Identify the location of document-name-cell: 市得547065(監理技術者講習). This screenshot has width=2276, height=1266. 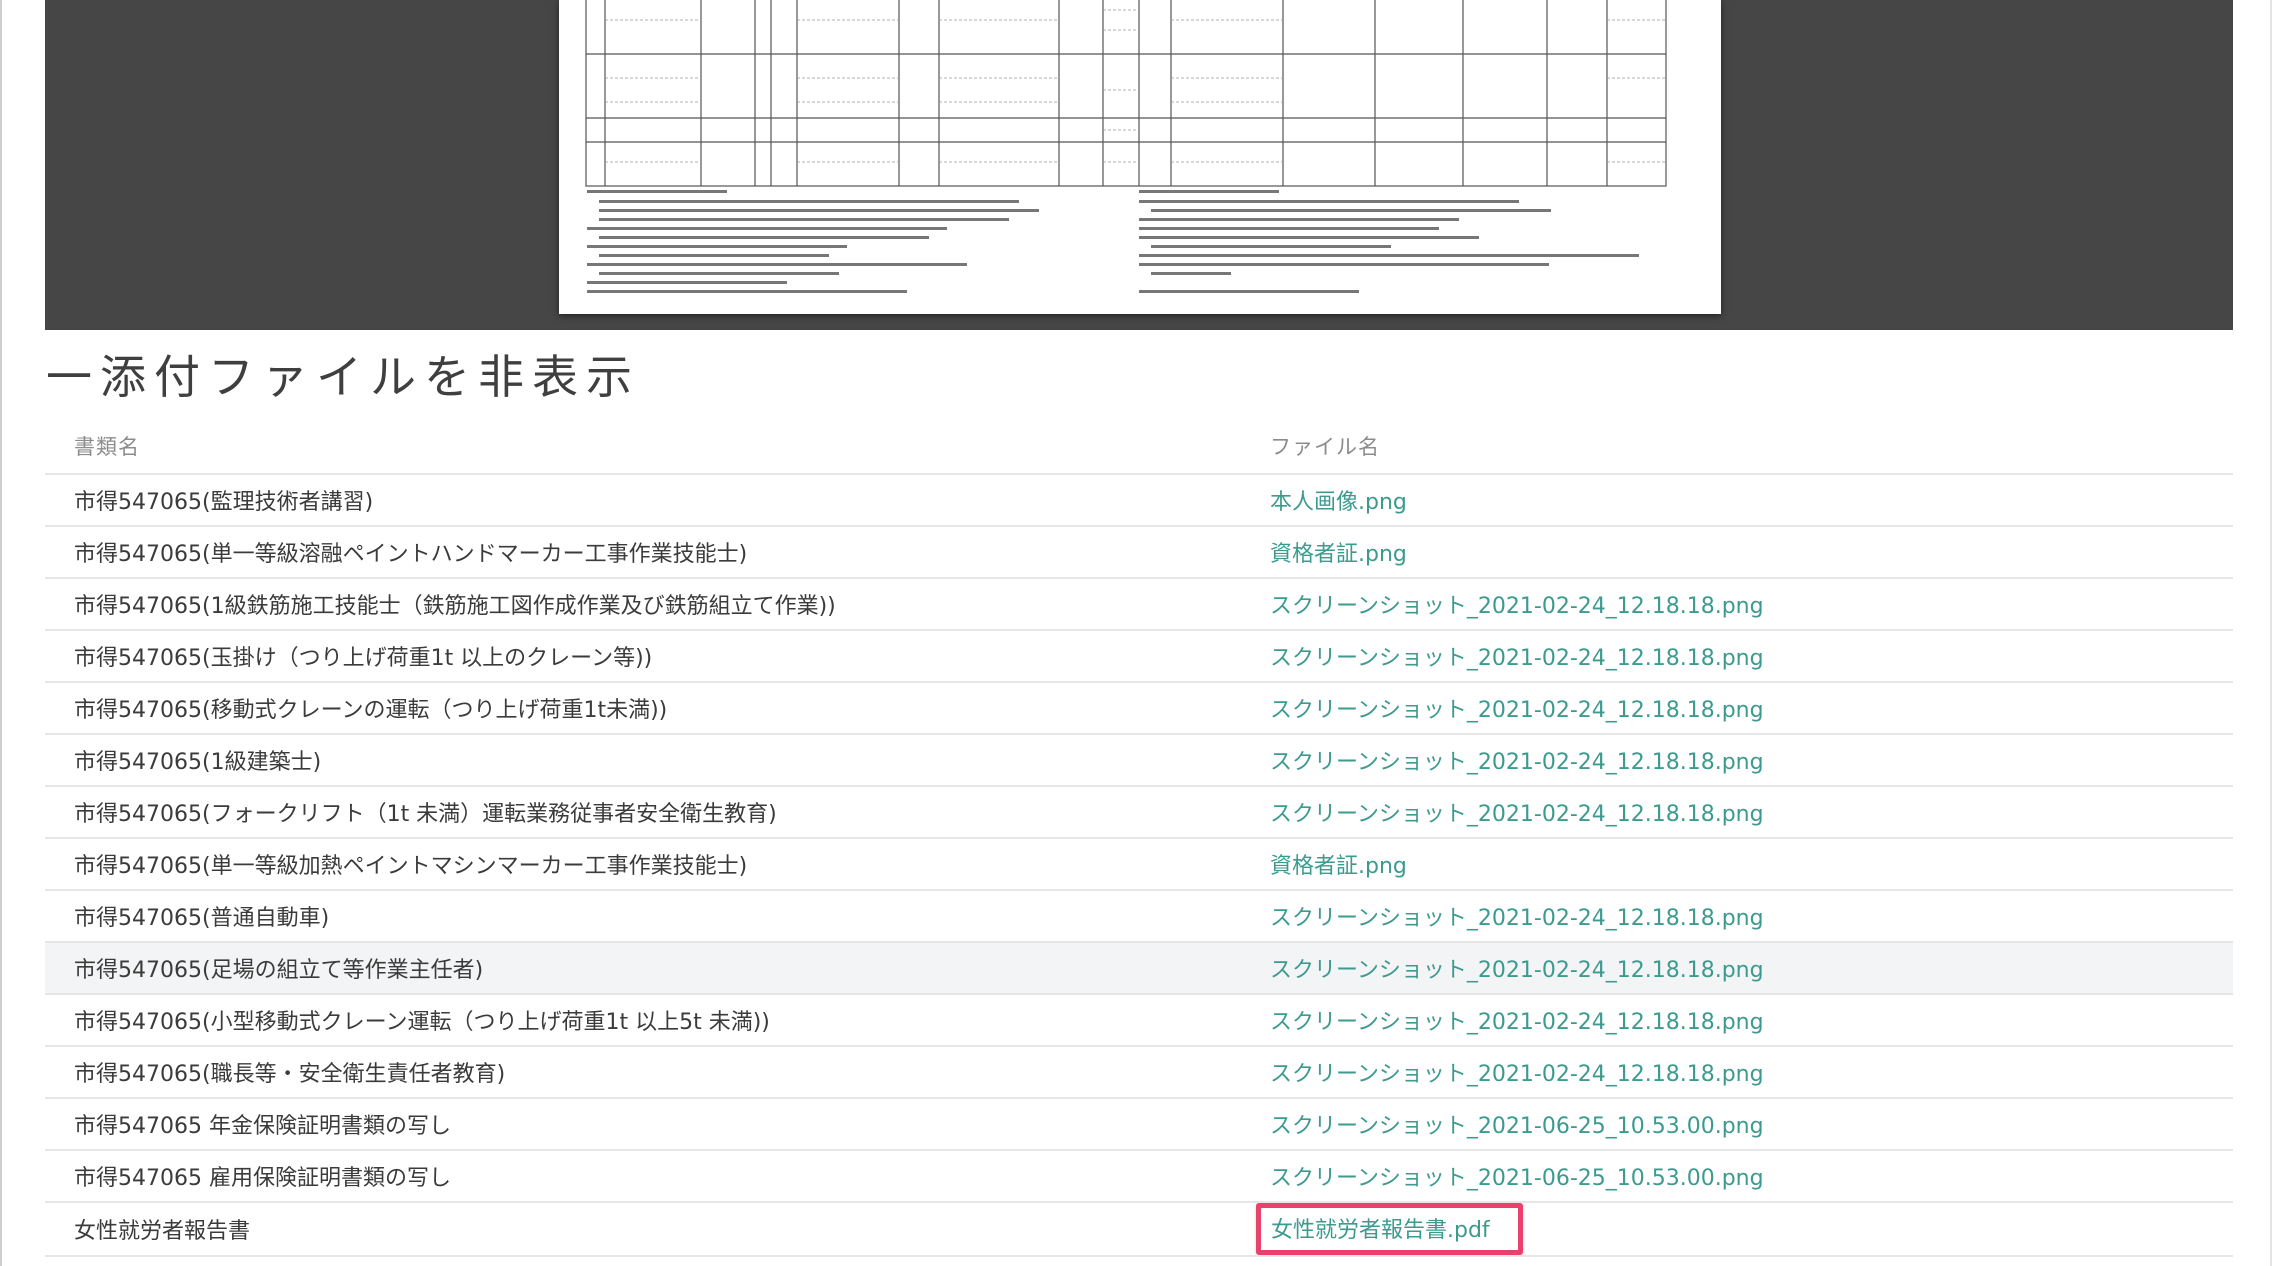
(649, 500).